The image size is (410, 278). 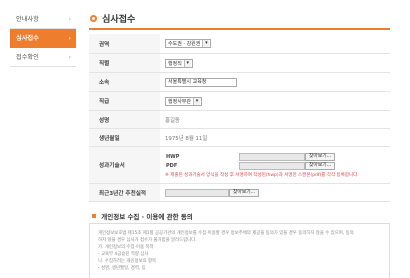 What do you see at coordinates (175, 63) in the screenshot?
I see `position-select-value: 행정직` at bounding box center [175, 63].